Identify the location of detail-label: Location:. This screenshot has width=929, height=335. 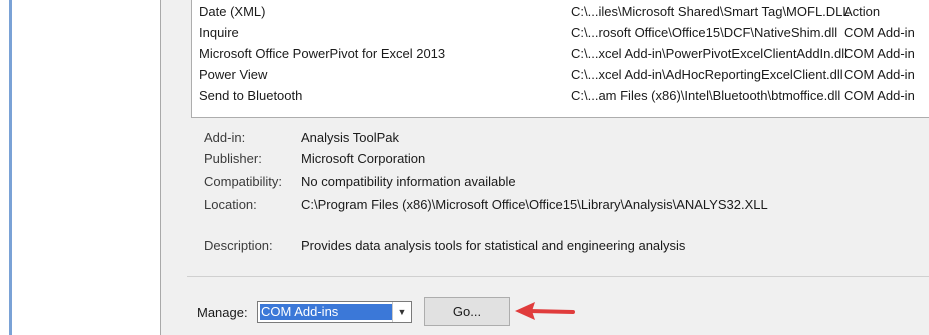
(230, 204).